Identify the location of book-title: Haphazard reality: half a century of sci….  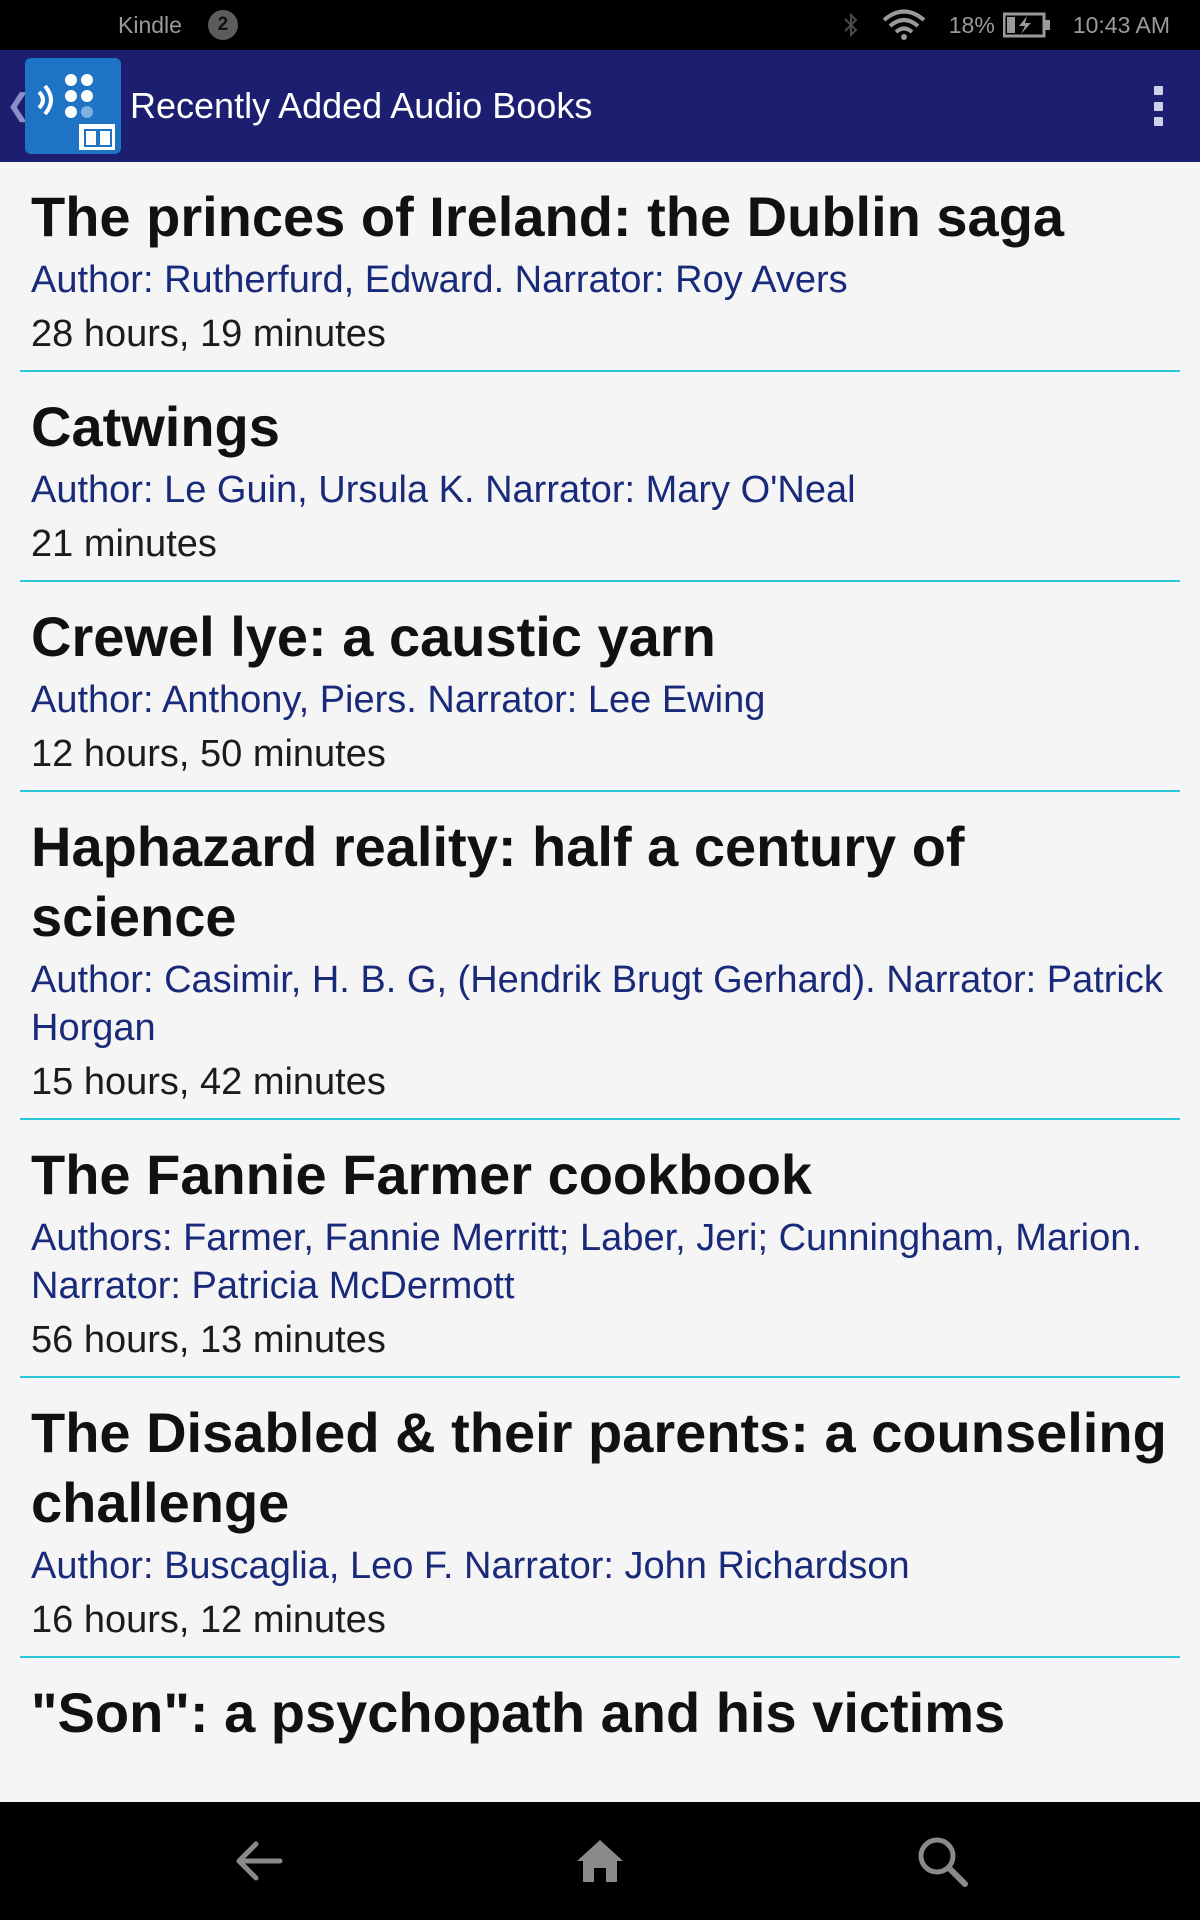
(498, 881).